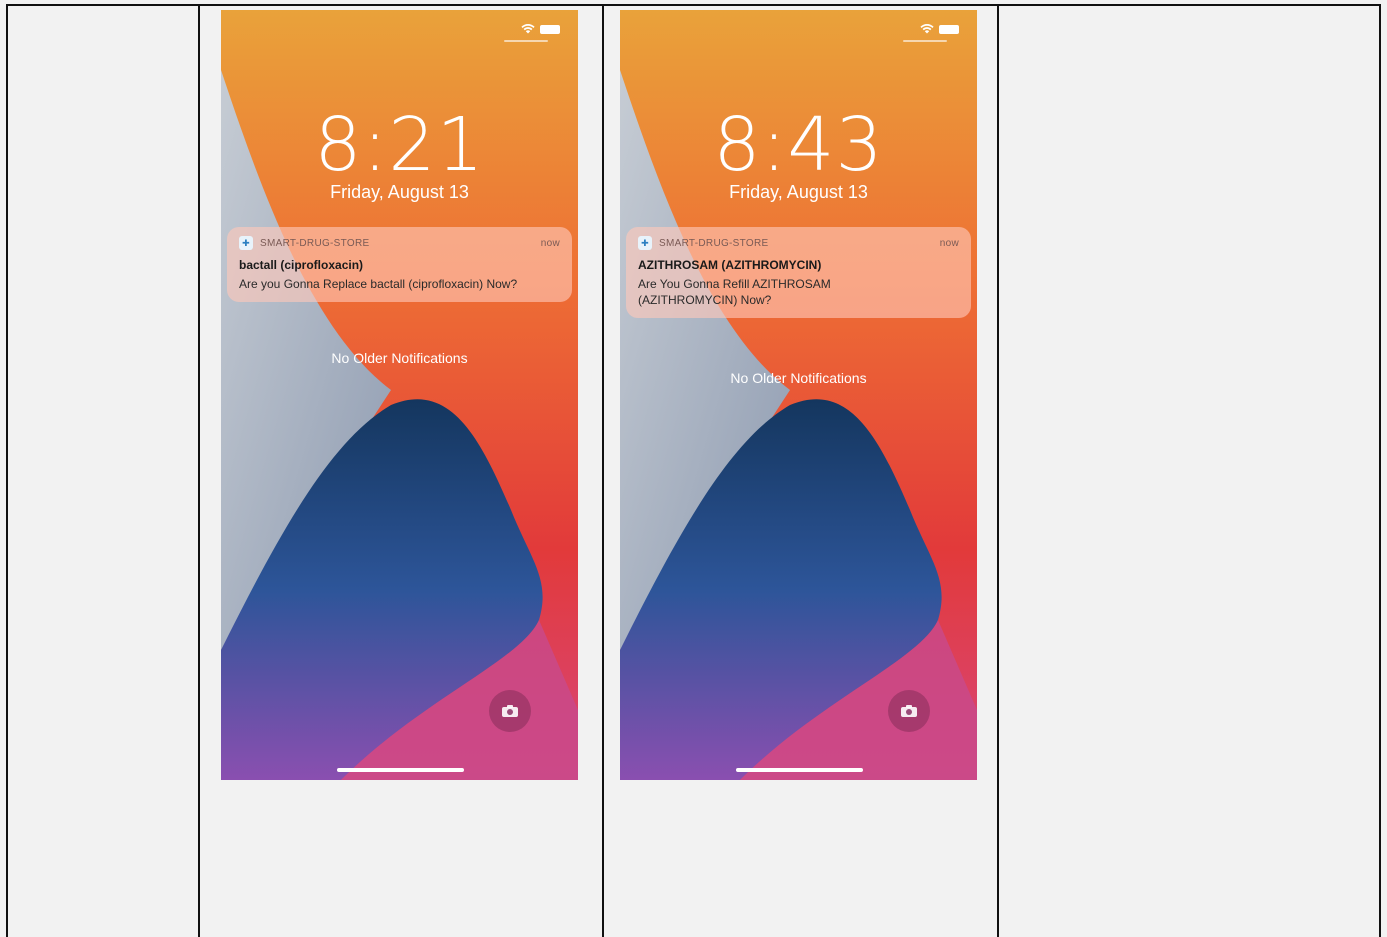 The height and width of the screenshot is (937, 1387). Describe the element at coordinates (399, 145) in the screenshot. I see `lock-time: 8:21` at that location.